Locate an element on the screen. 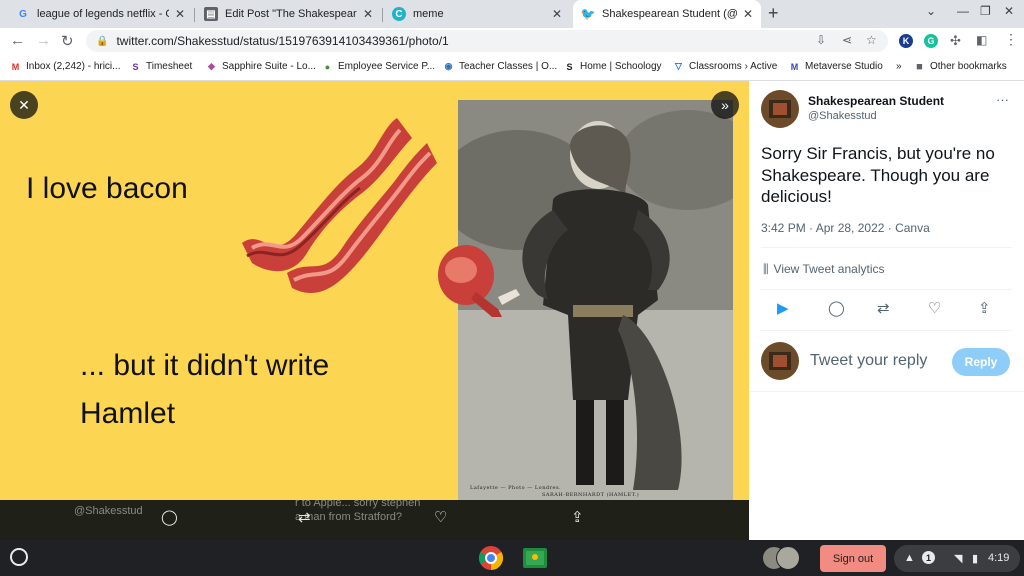 The width and height of the screenshot is (1024, 576). schoology-icon: S is located at coordinates (569, 66).